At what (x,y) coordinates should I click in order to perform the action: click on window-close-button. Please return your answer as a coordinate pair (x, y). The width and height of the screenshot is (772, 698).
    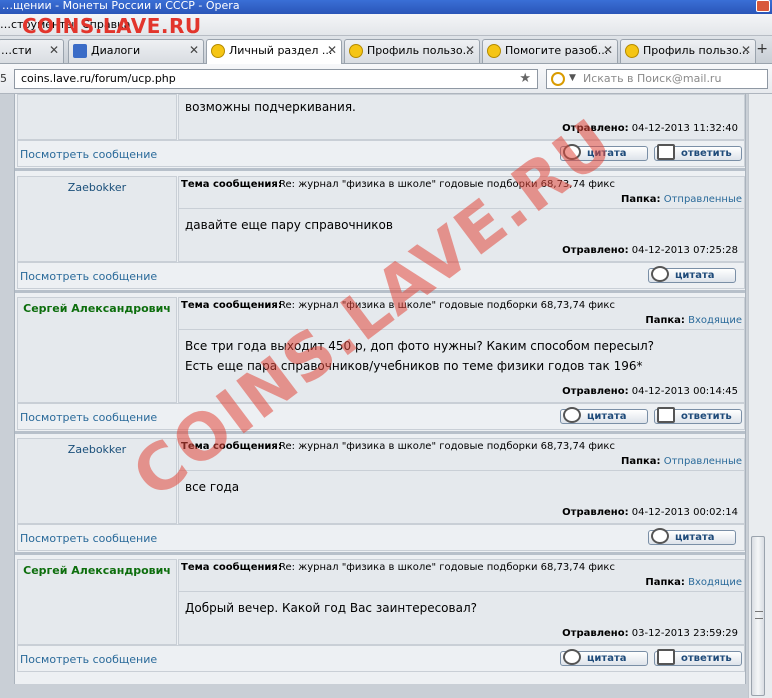
    Looking at the image, I should click on (763, 6).